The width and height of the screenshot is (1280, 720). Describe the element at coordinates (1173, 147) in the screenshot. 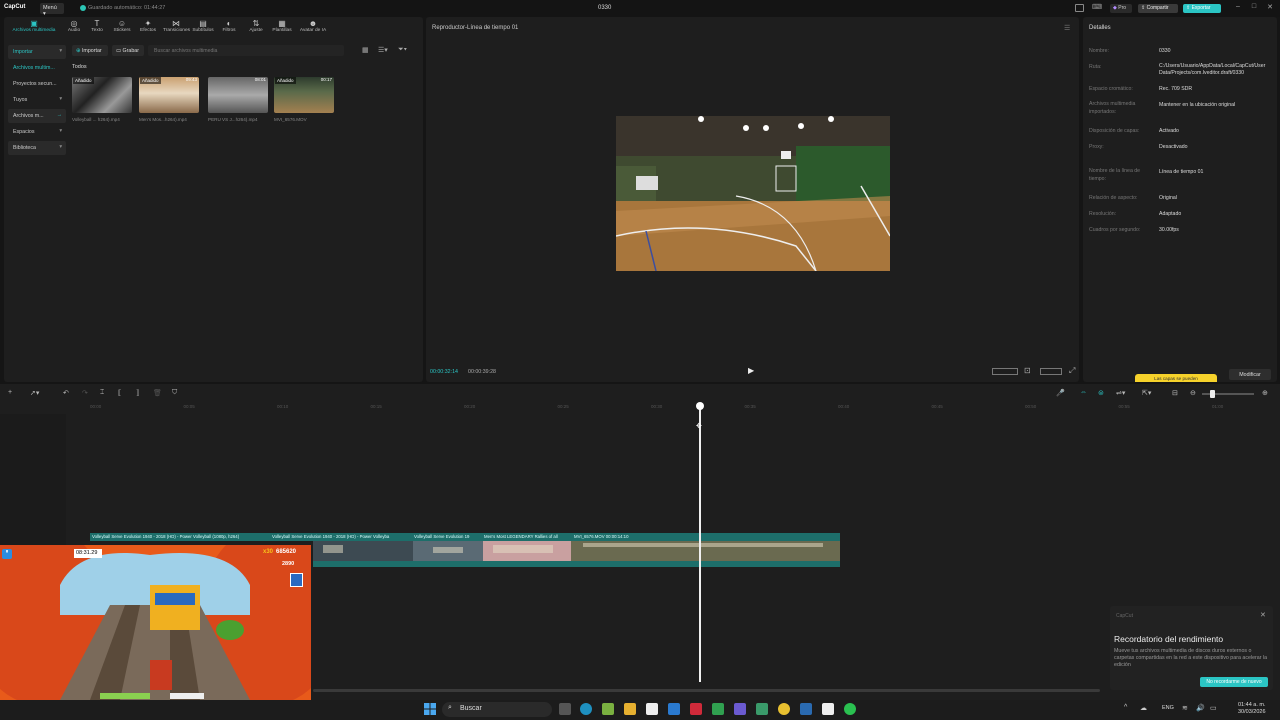

I see `detail-value: Desactivado` at that location.